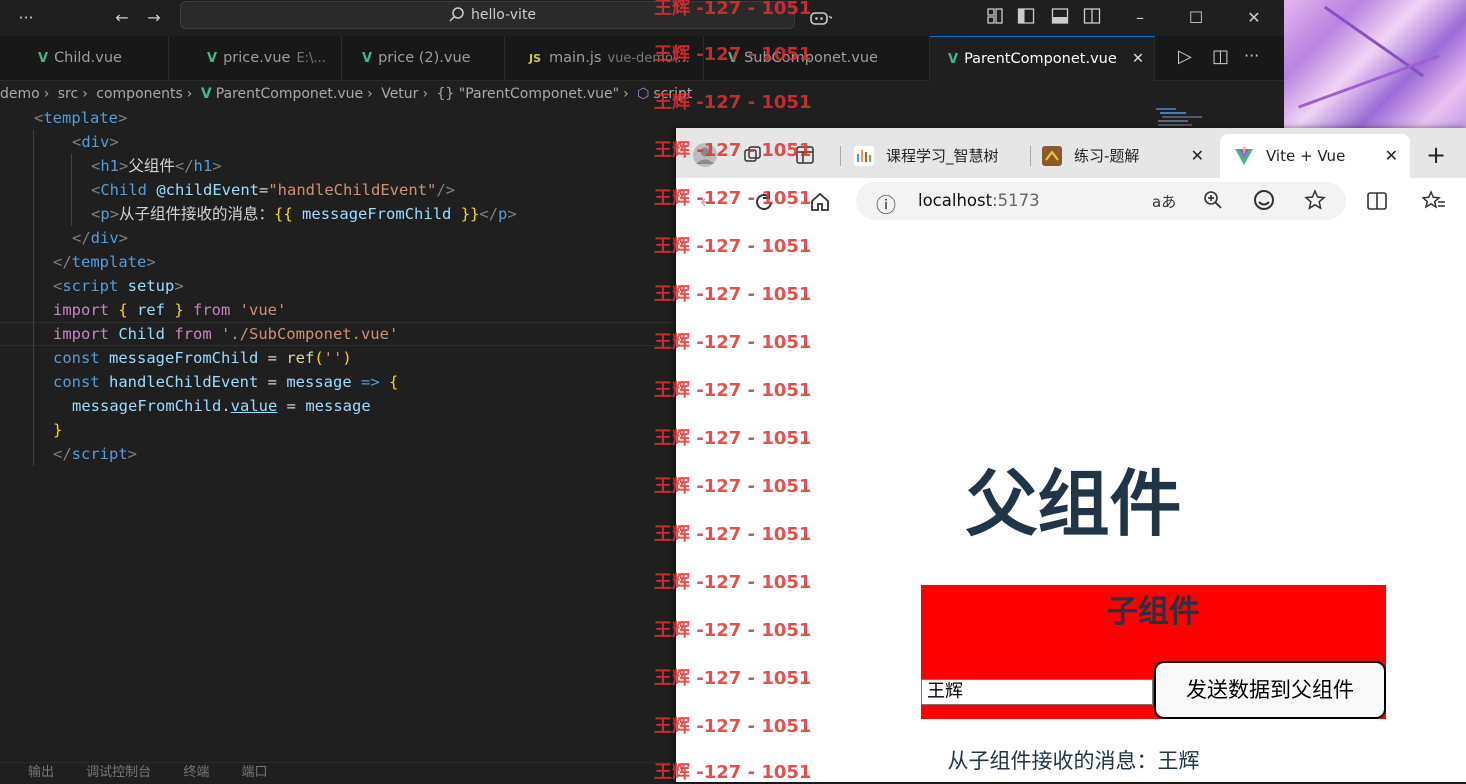 This screenshot has height=784, width=1466. Describe the element at coordinates (1213, 200) in the screenshot. I see `zoom-icon` at that location.